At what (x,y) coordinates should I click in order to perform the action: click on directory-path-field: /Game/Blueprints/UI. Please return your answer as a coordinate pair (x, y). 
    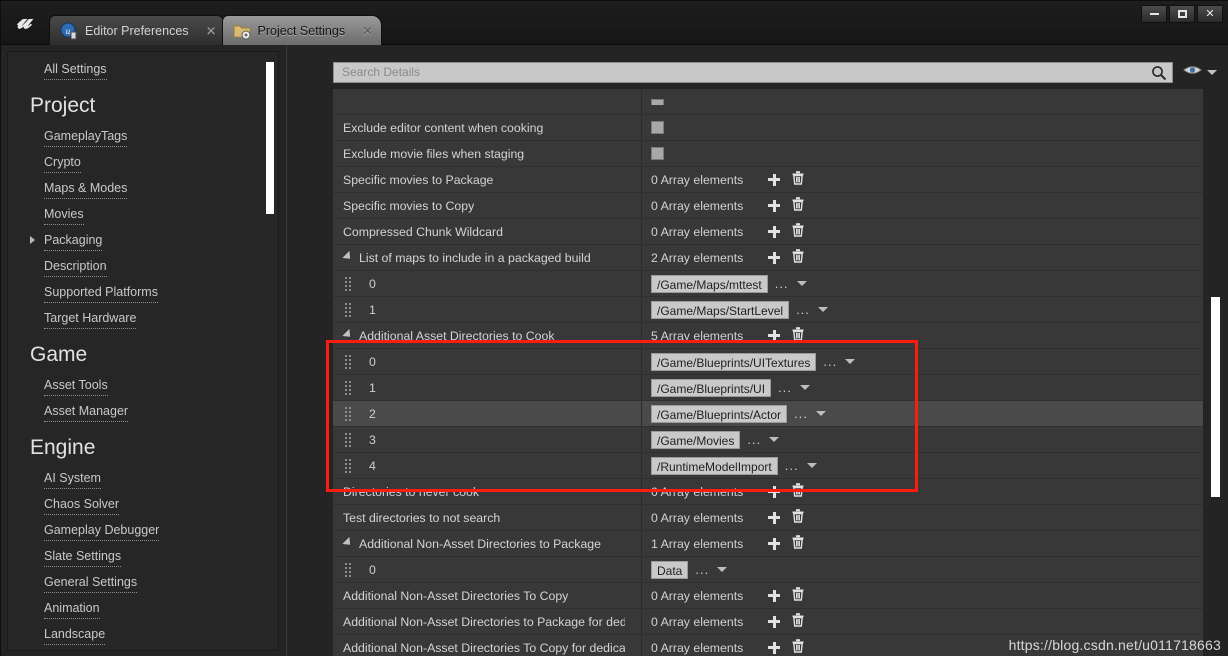
    Looking at the image, I should click on (711, 387).